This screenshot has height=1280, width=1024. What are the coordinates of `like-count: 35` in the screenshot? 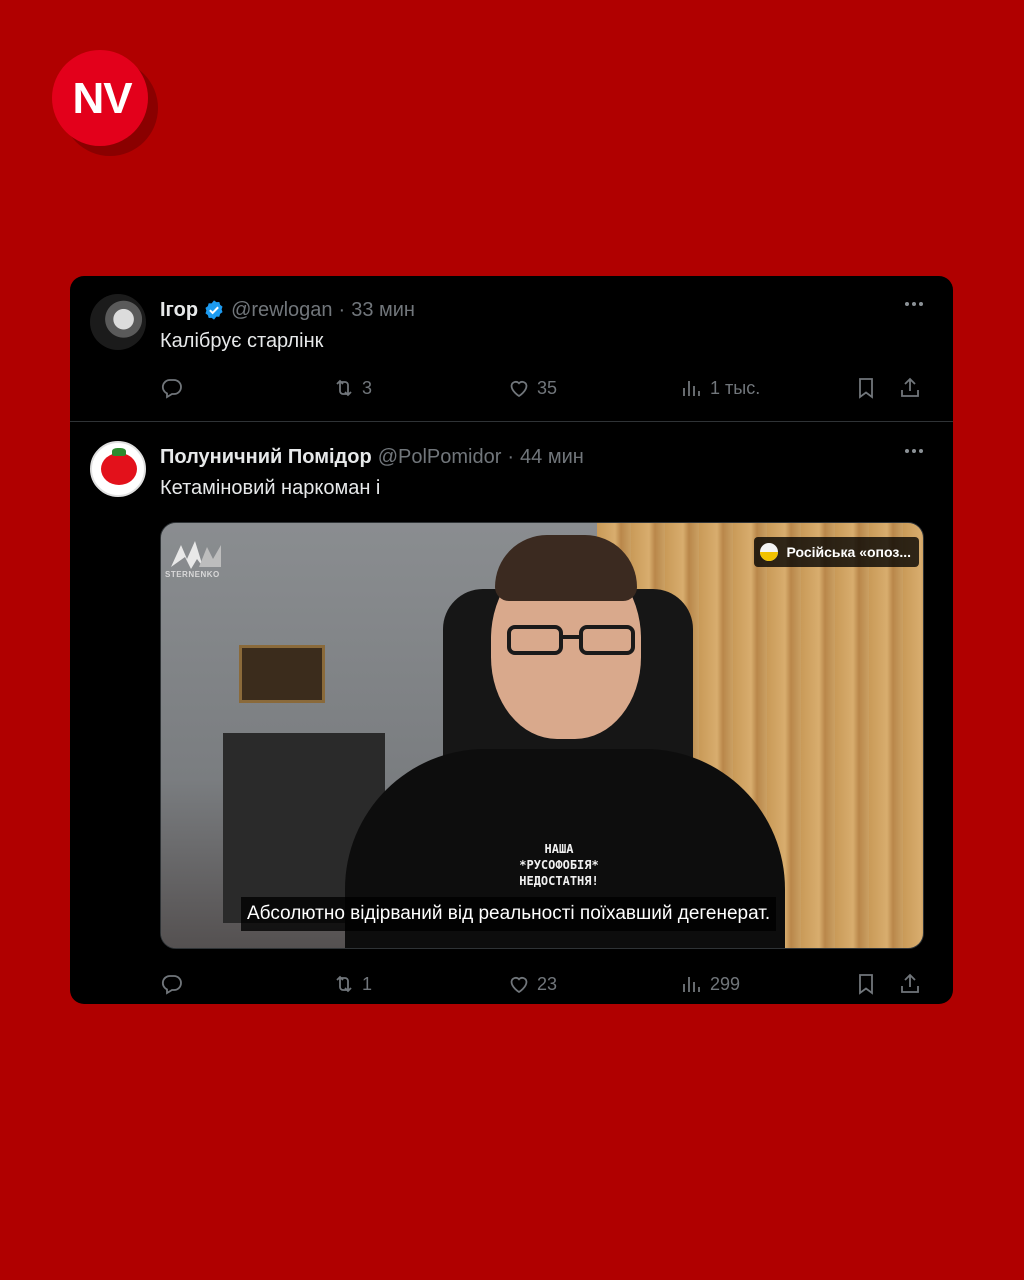 It's located at (547, 387).